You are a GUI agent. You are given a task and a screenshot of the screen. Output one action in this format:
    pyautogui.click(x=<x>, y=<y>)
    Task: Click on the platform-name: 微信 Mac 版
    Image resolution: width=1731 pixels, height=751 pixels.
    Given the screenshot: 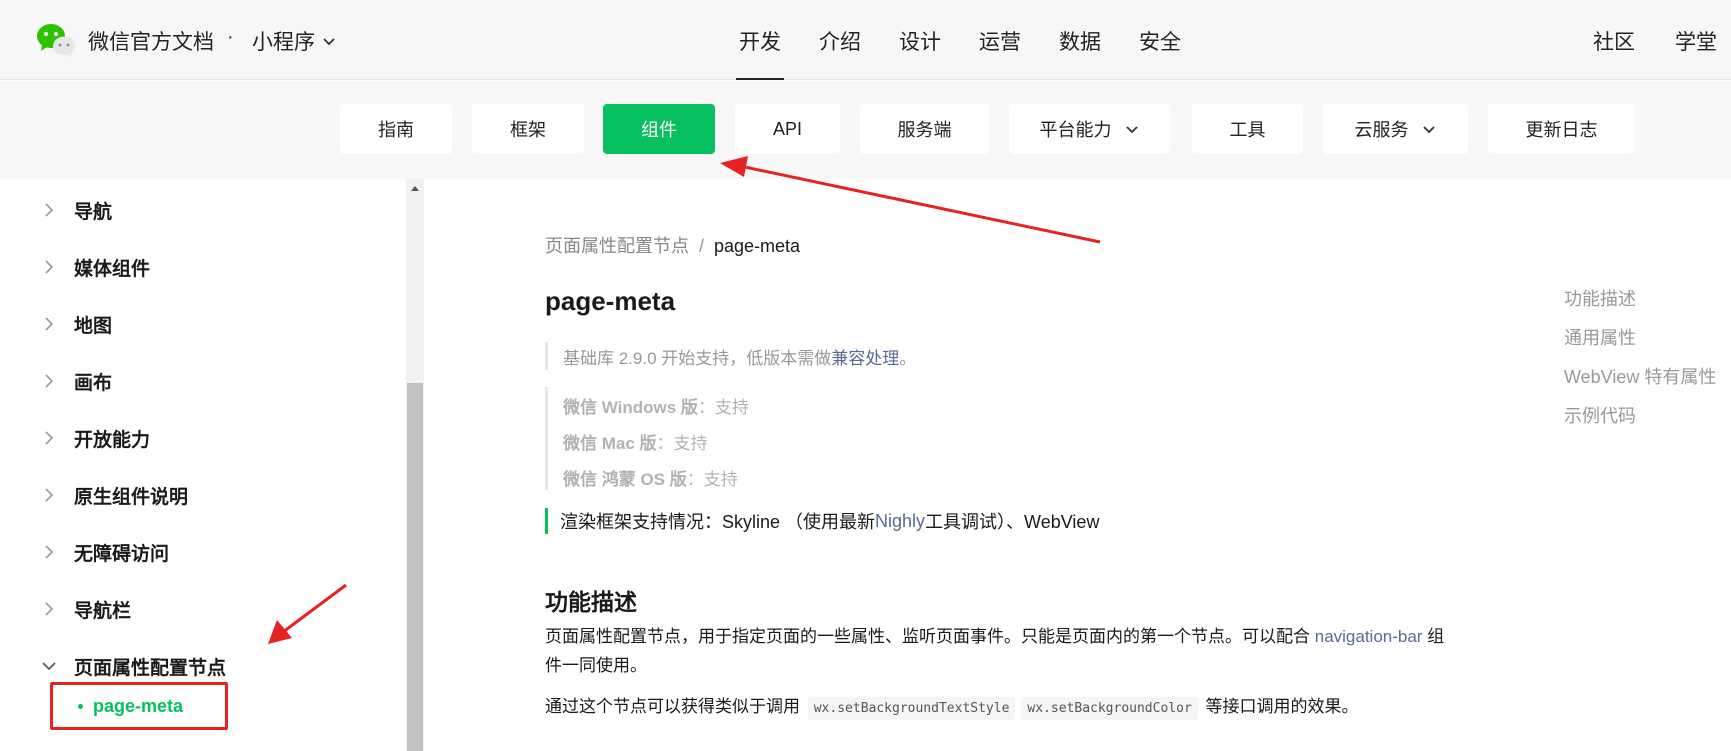 What is the action you would take?
    pyautogui.click(x=610, y=443)
    